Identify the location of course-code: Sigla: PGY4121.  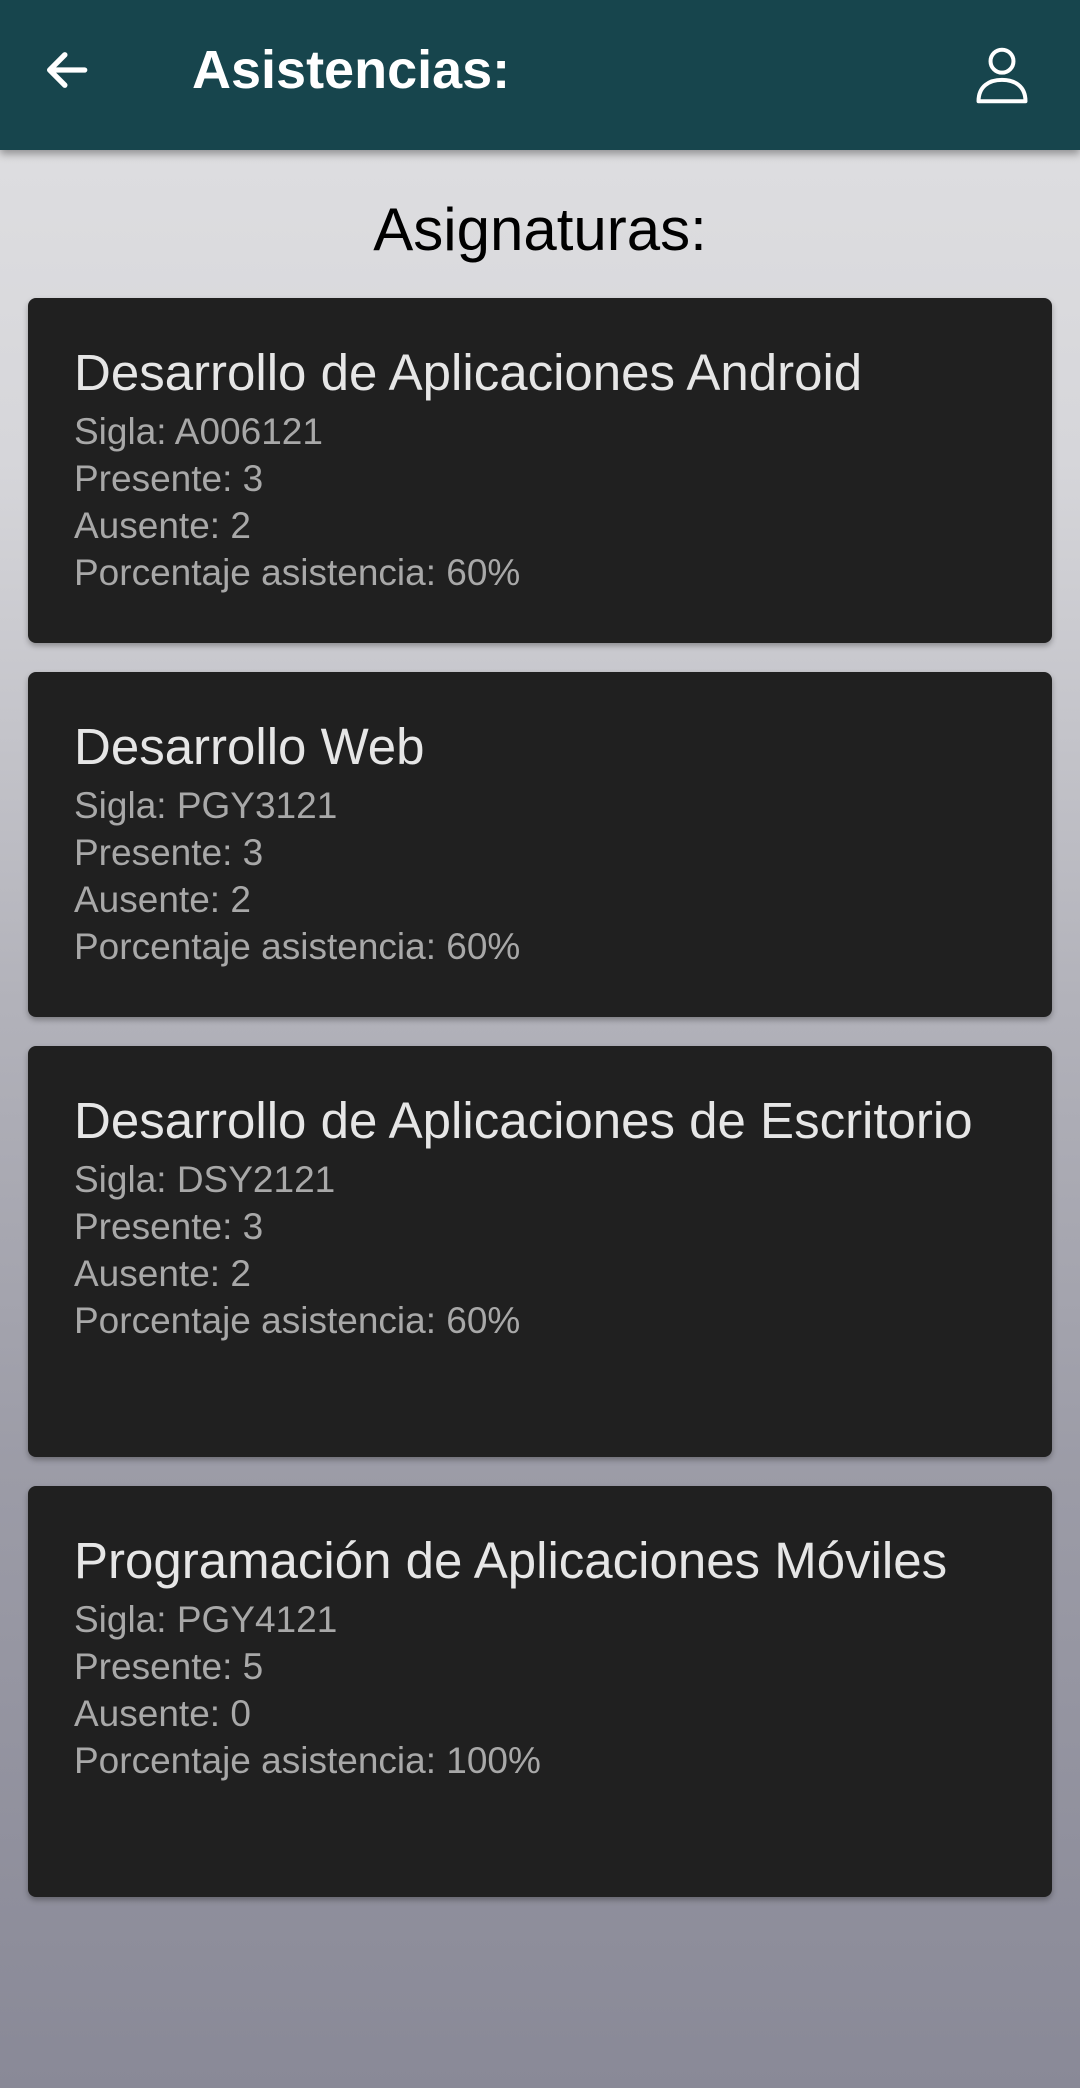
(206, 1619).